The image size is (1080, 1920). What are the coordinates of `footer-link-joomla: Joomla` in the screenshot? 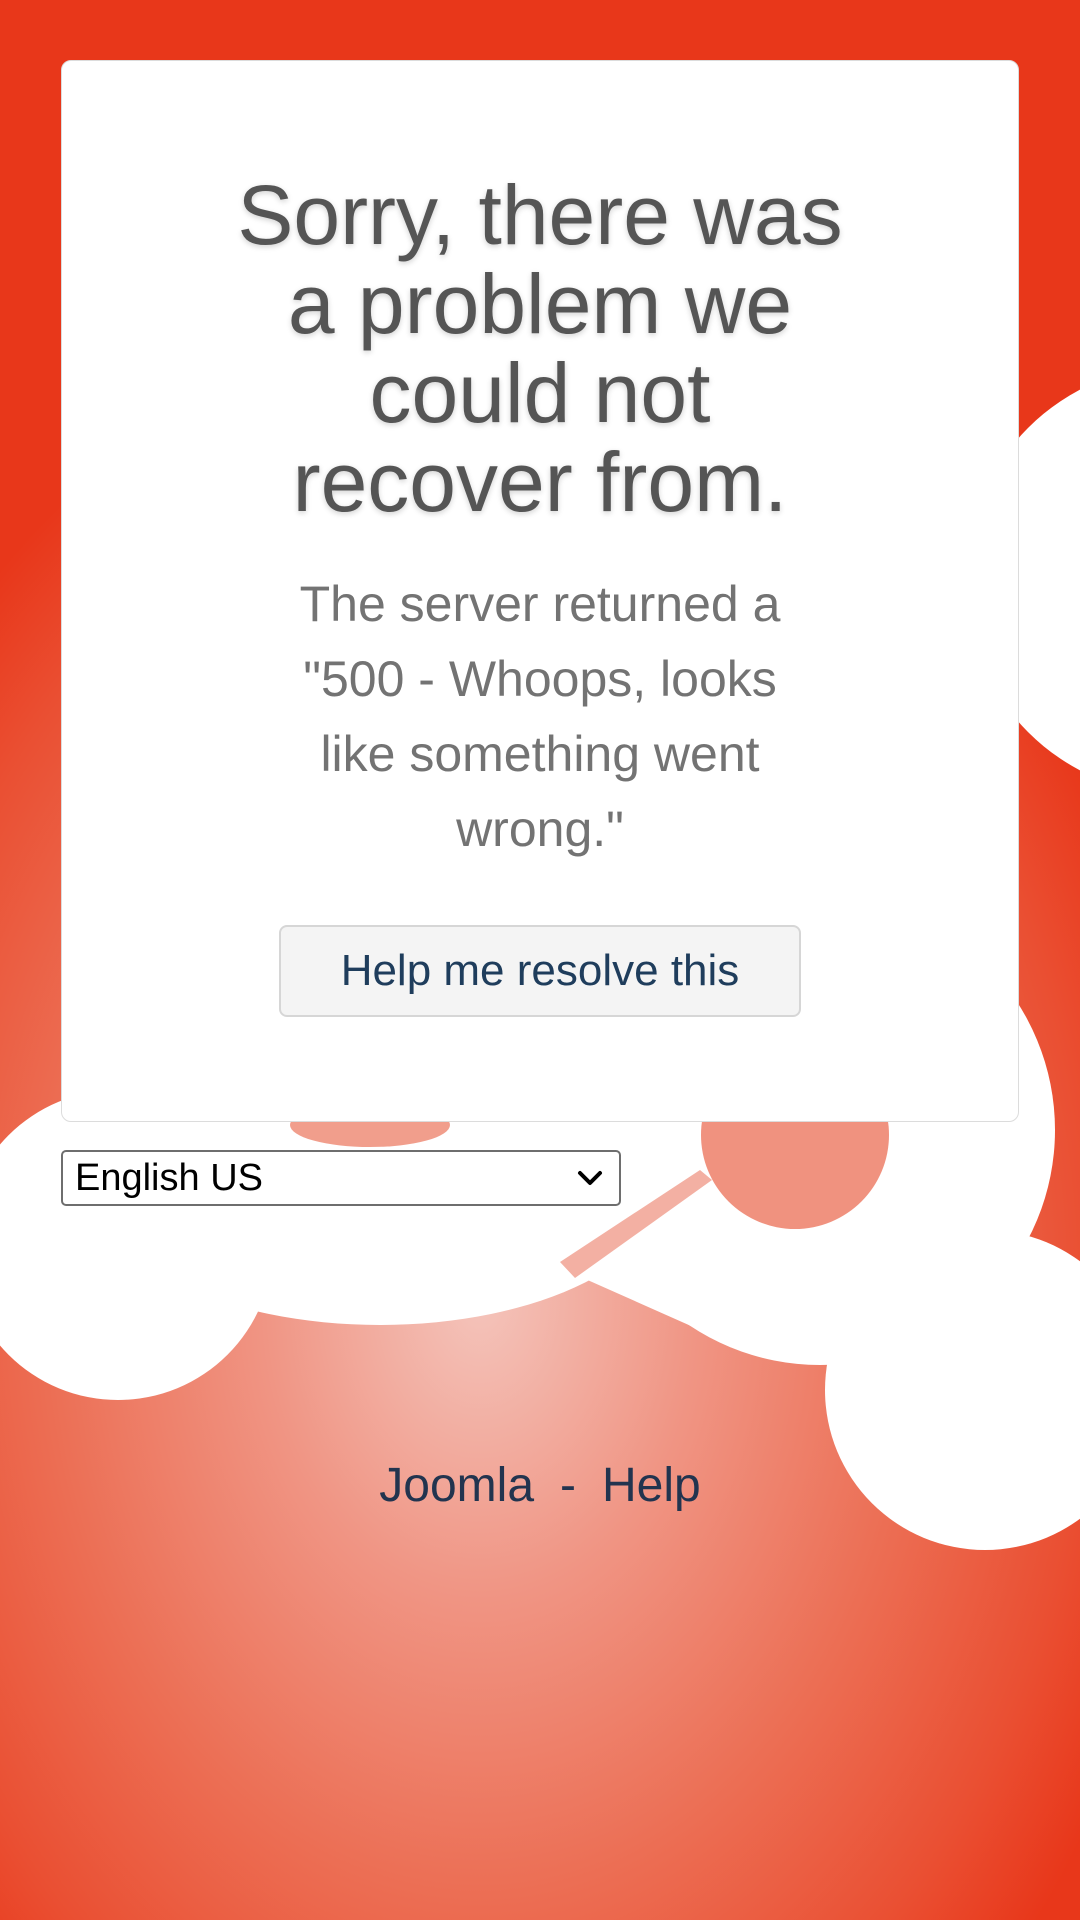 It's located at (456, 1485).